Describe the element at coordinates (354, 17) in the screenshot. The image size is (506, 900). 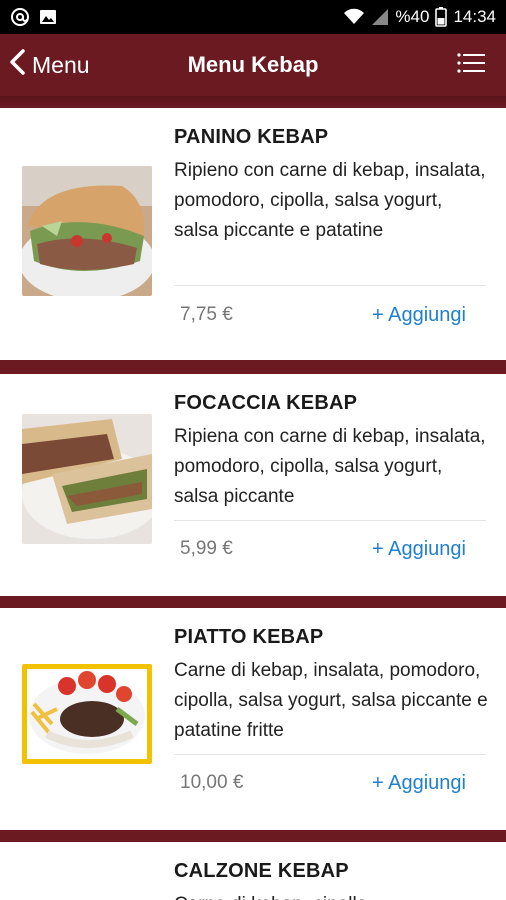
I see `wifi-icon` at that location.